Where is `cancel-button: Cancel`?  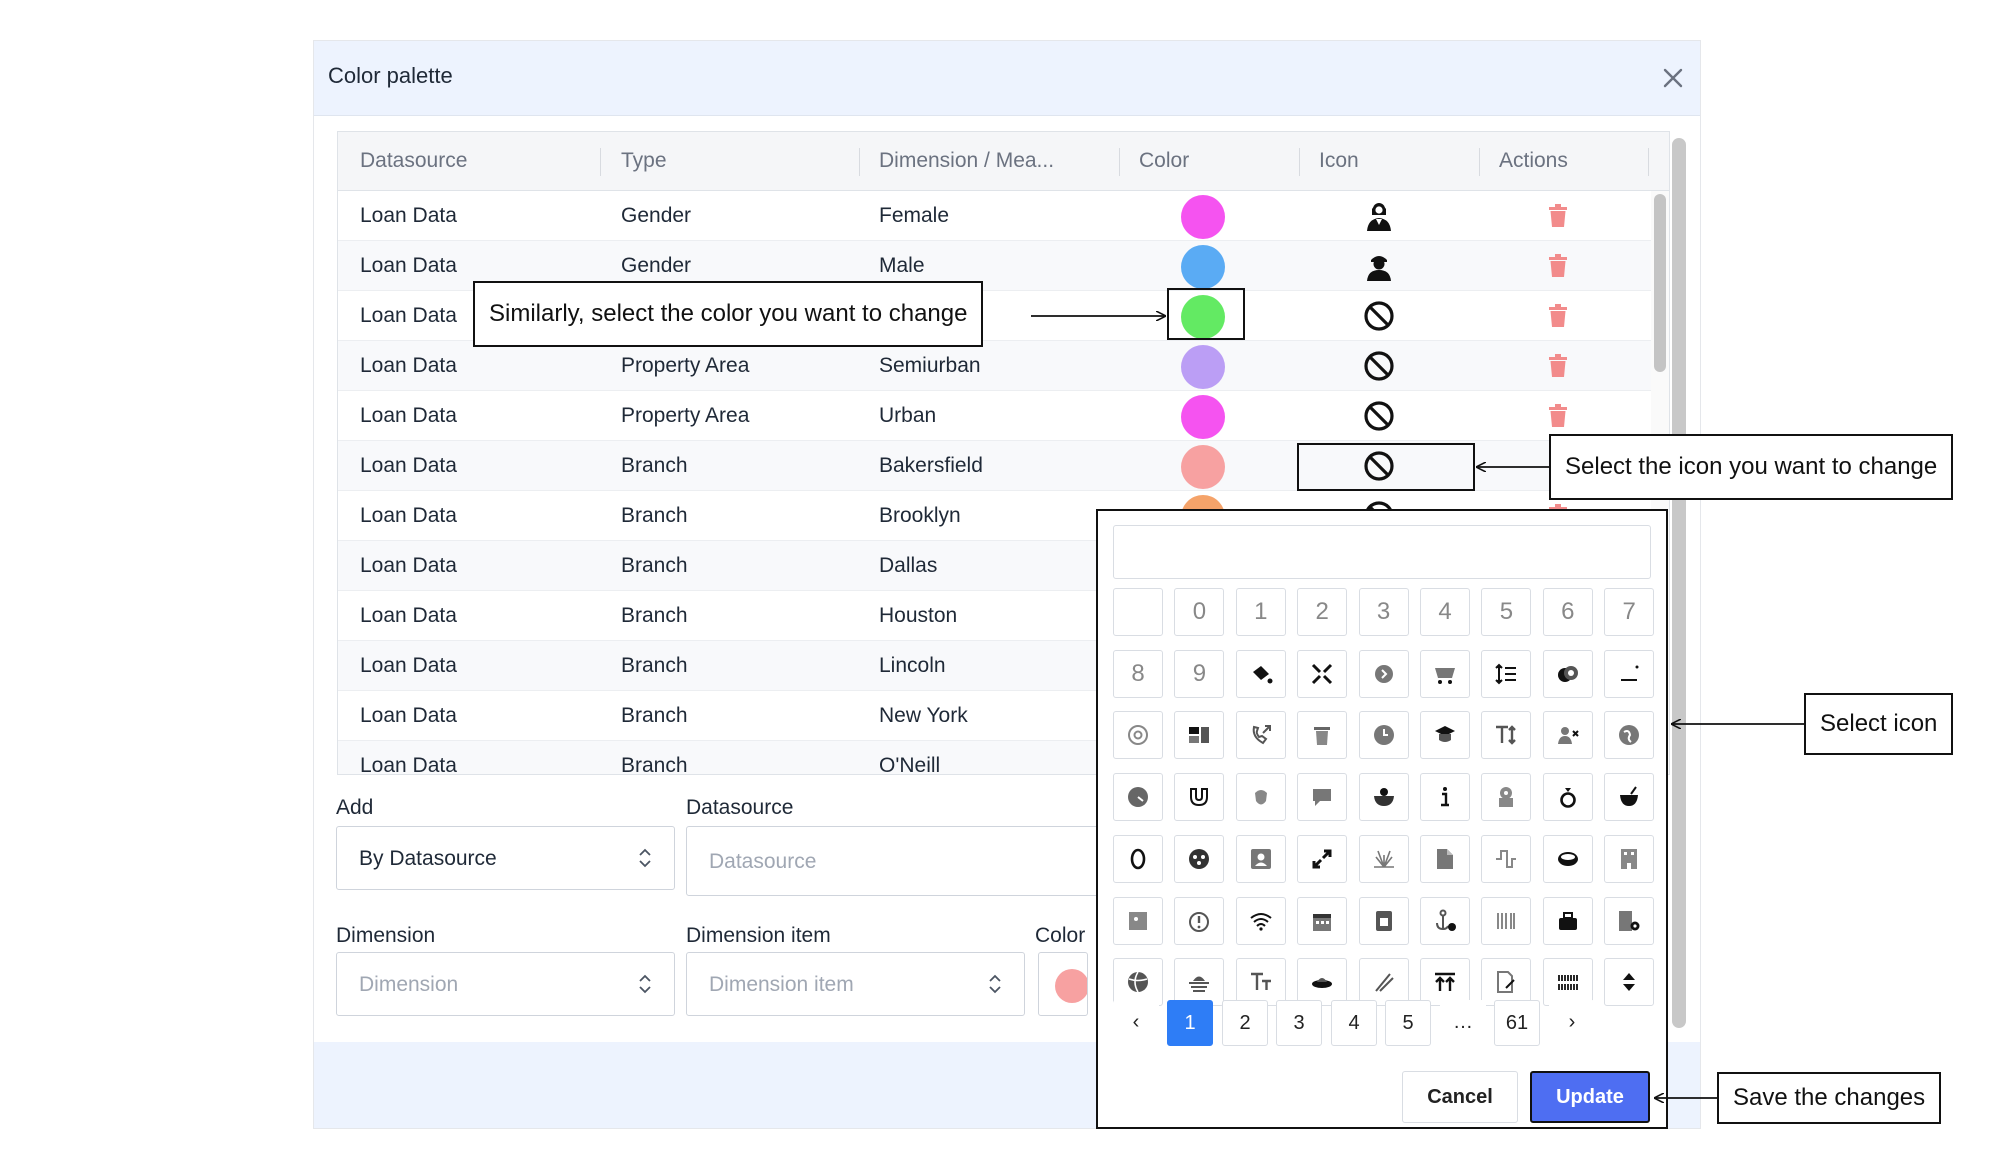
cancel-button: Cancel is located at coordinates (1460, 1097).